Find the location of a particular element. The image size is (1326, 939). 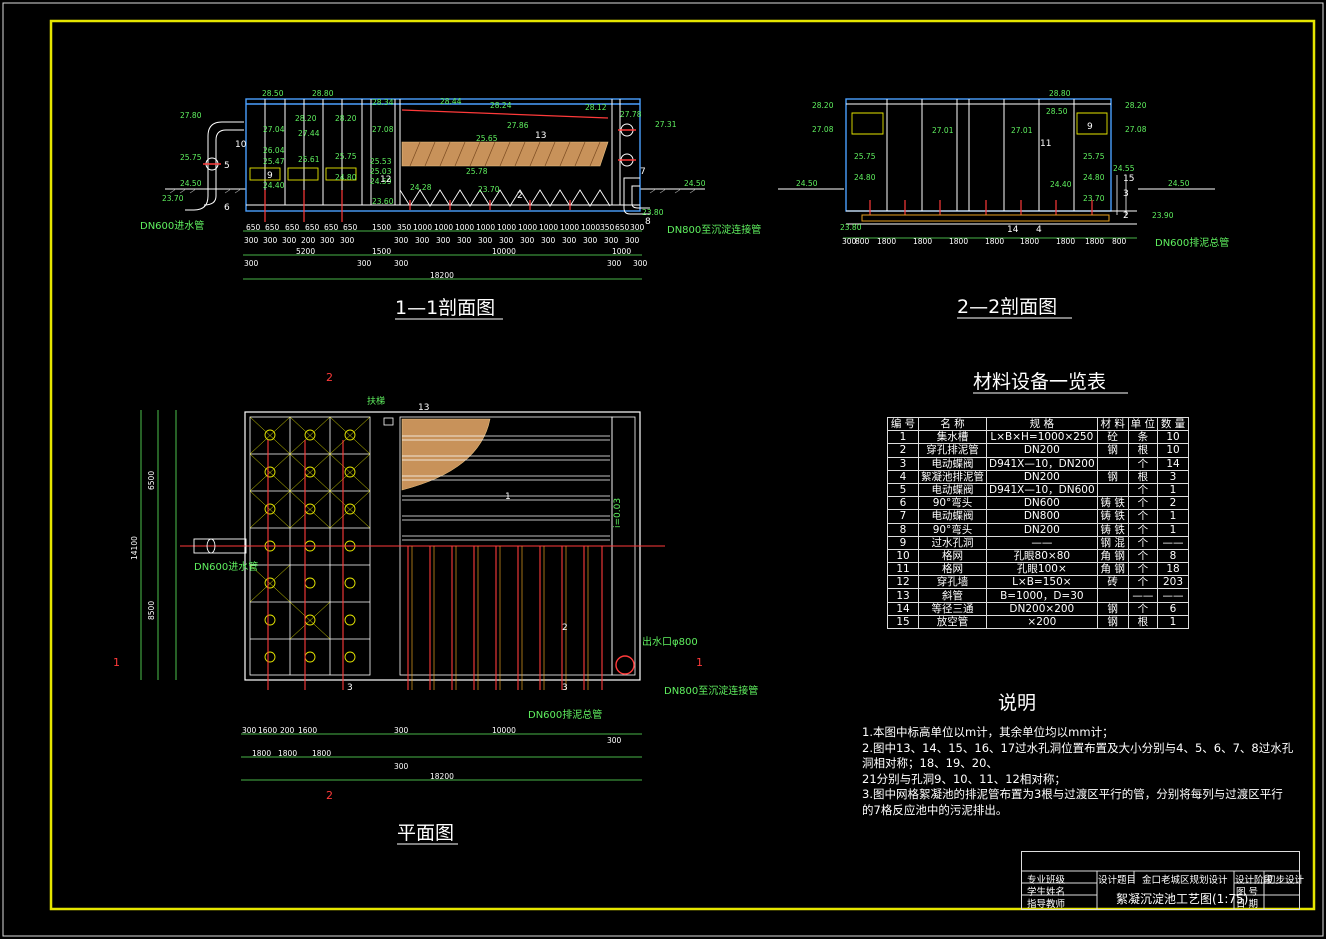

label: 3 is located at coordinates (1126, 194).